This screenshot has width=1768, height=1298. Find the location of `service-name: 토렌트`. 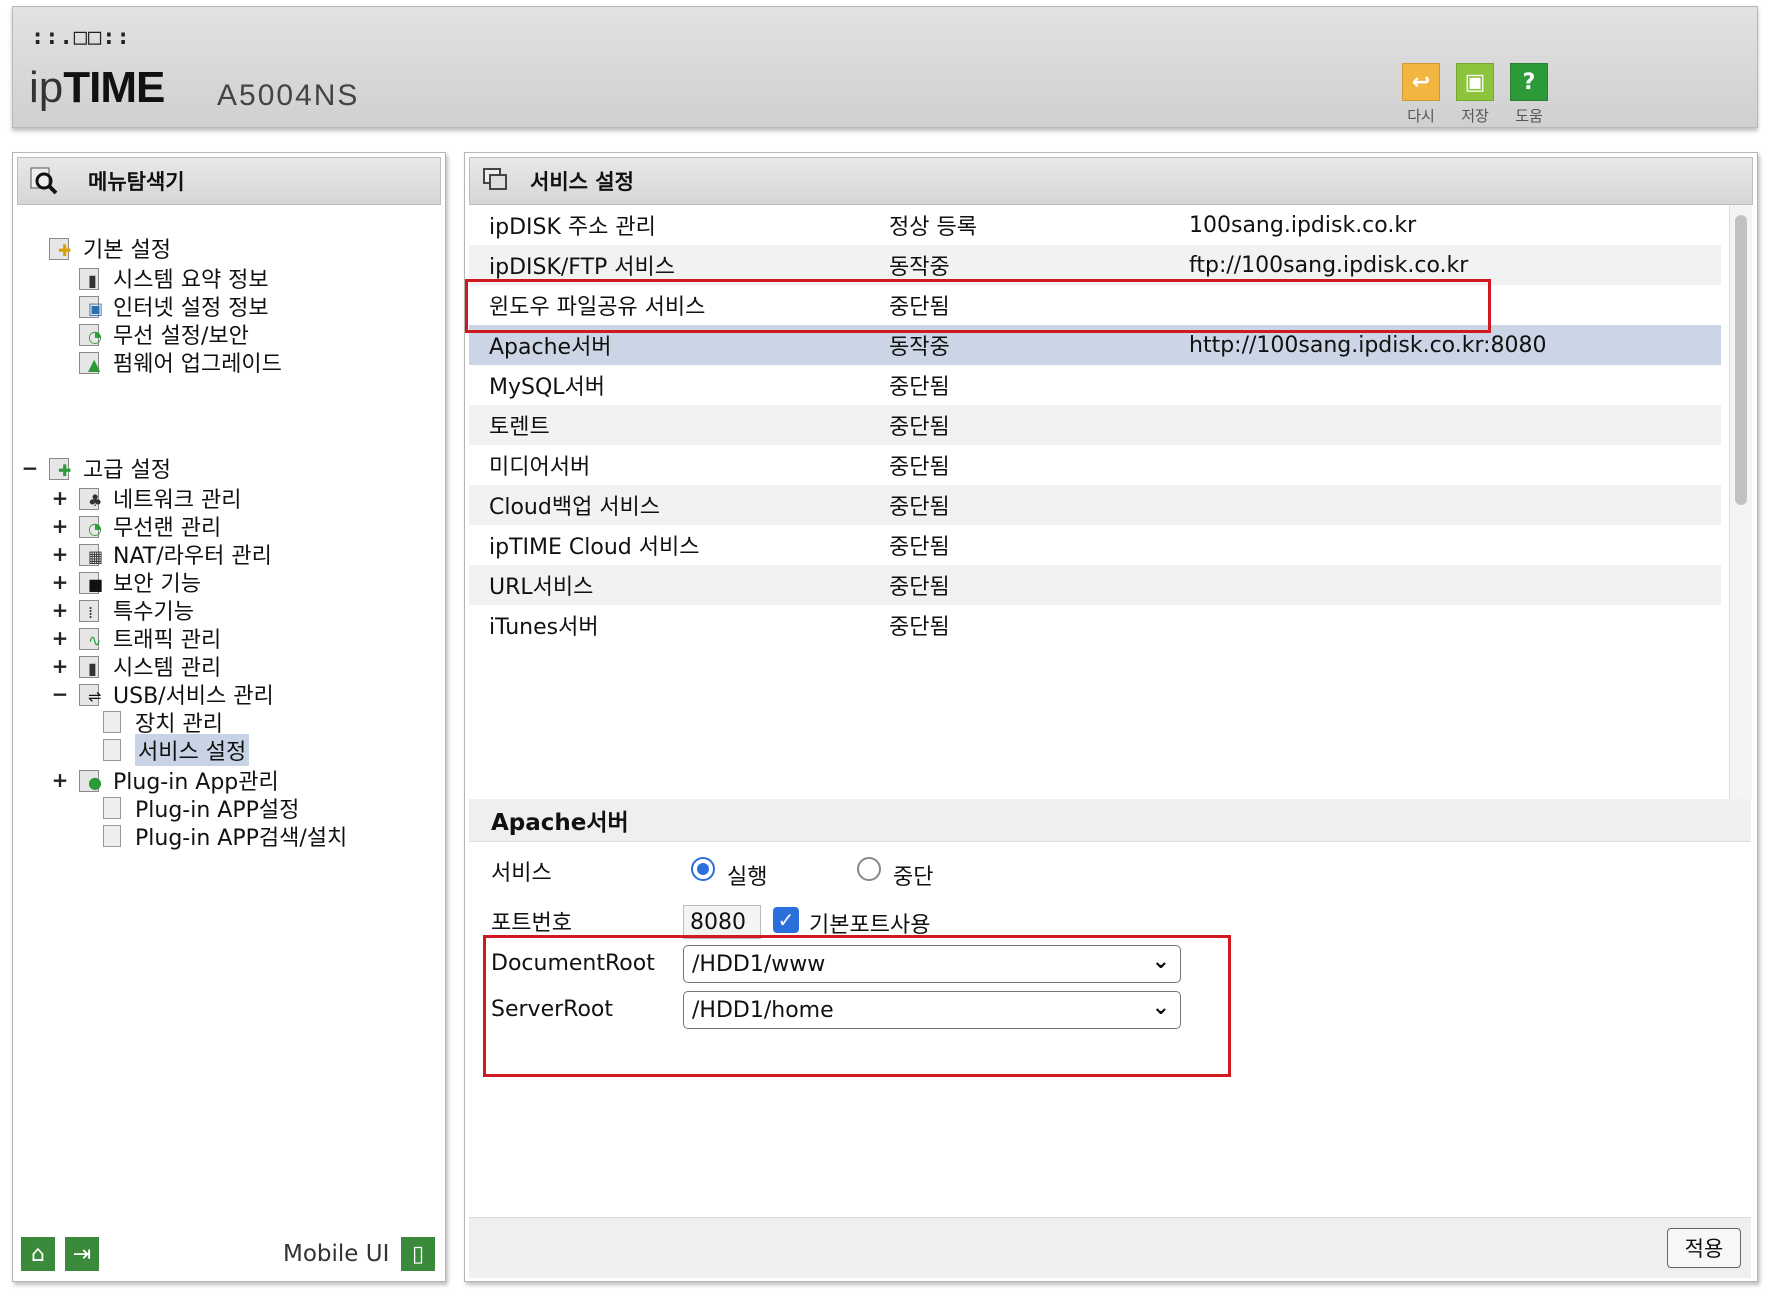

service-name: 토렌트 is located at coordinates (519, 427).